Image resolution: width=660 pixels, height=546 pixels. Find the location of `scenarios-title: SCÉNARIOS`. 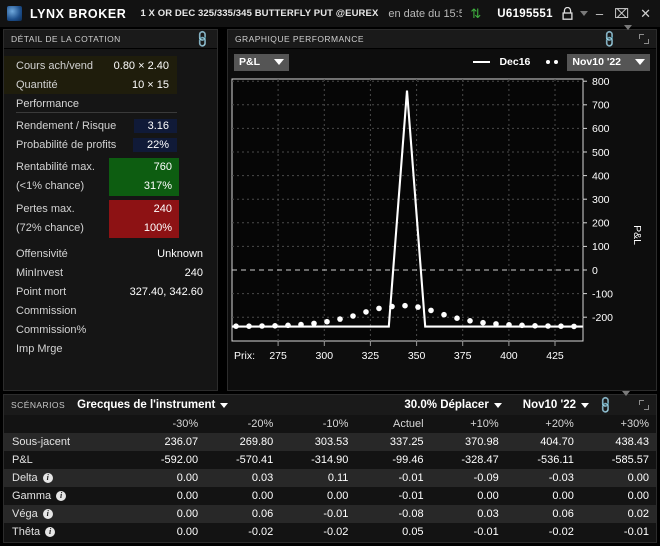

scenarios-title: SCÉNARIOS is located at coordinates (38, 405).